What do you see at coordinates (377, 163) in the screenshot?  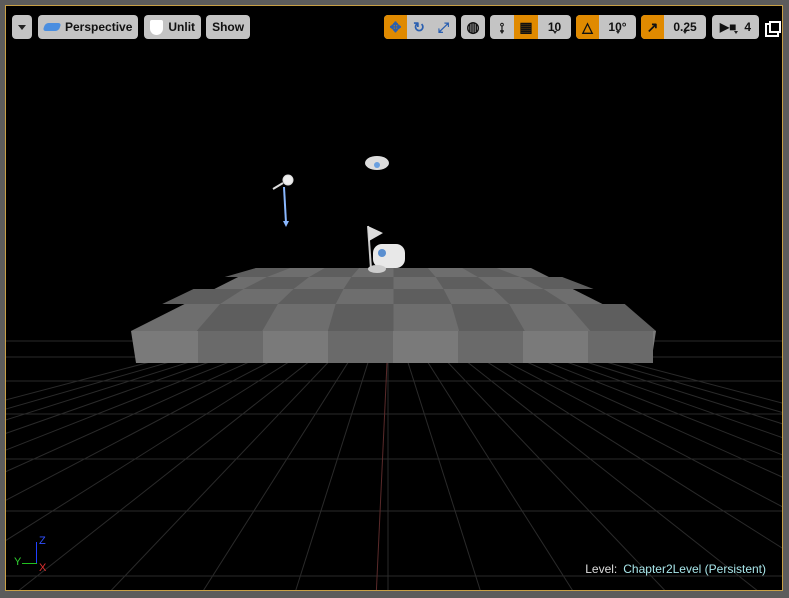 I see `sky-atmosphere-icon` at bounding box center [377, 163].